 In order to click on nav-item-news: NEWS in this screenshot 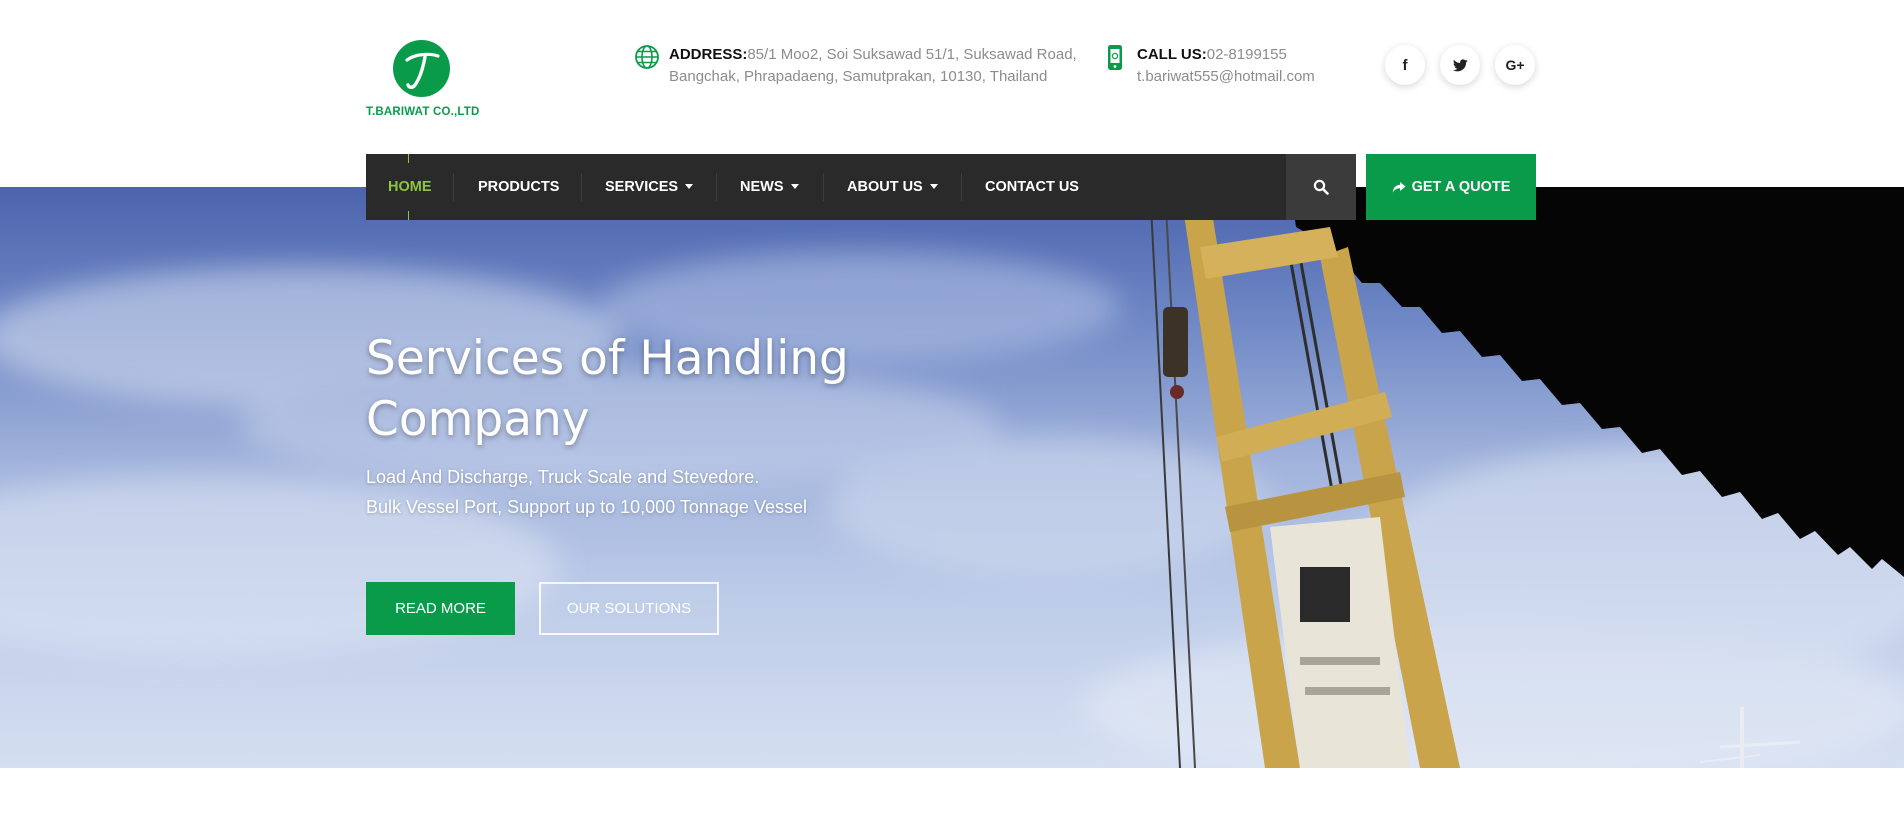, I will do `click(769, 187)`.